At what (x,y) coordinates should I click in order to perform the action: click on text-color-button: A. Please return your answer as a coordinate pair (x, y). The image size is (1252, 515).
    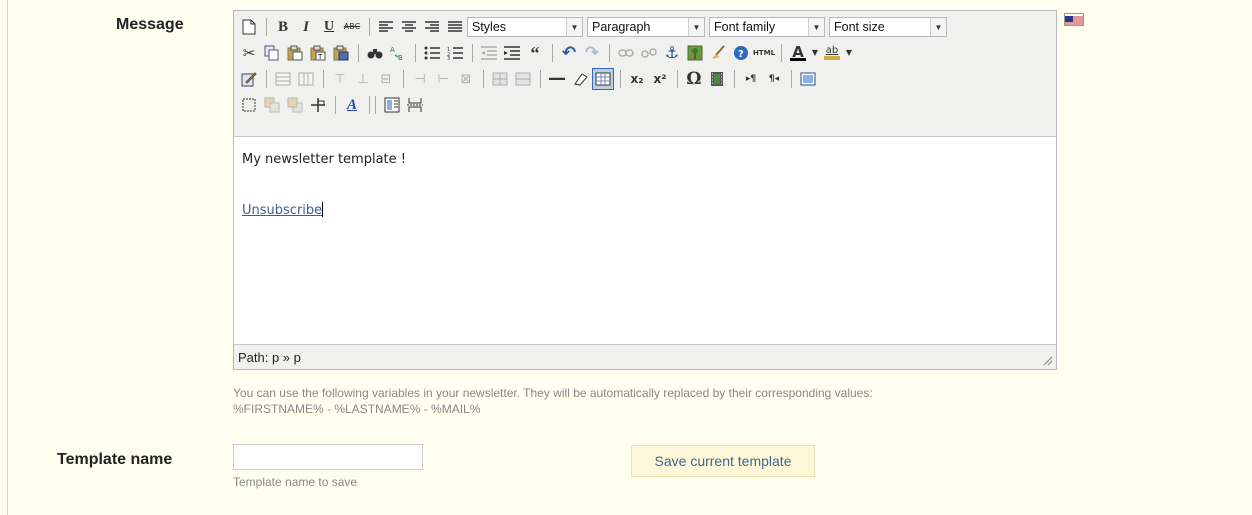
    Looking at the image, I should click on (798, 53).